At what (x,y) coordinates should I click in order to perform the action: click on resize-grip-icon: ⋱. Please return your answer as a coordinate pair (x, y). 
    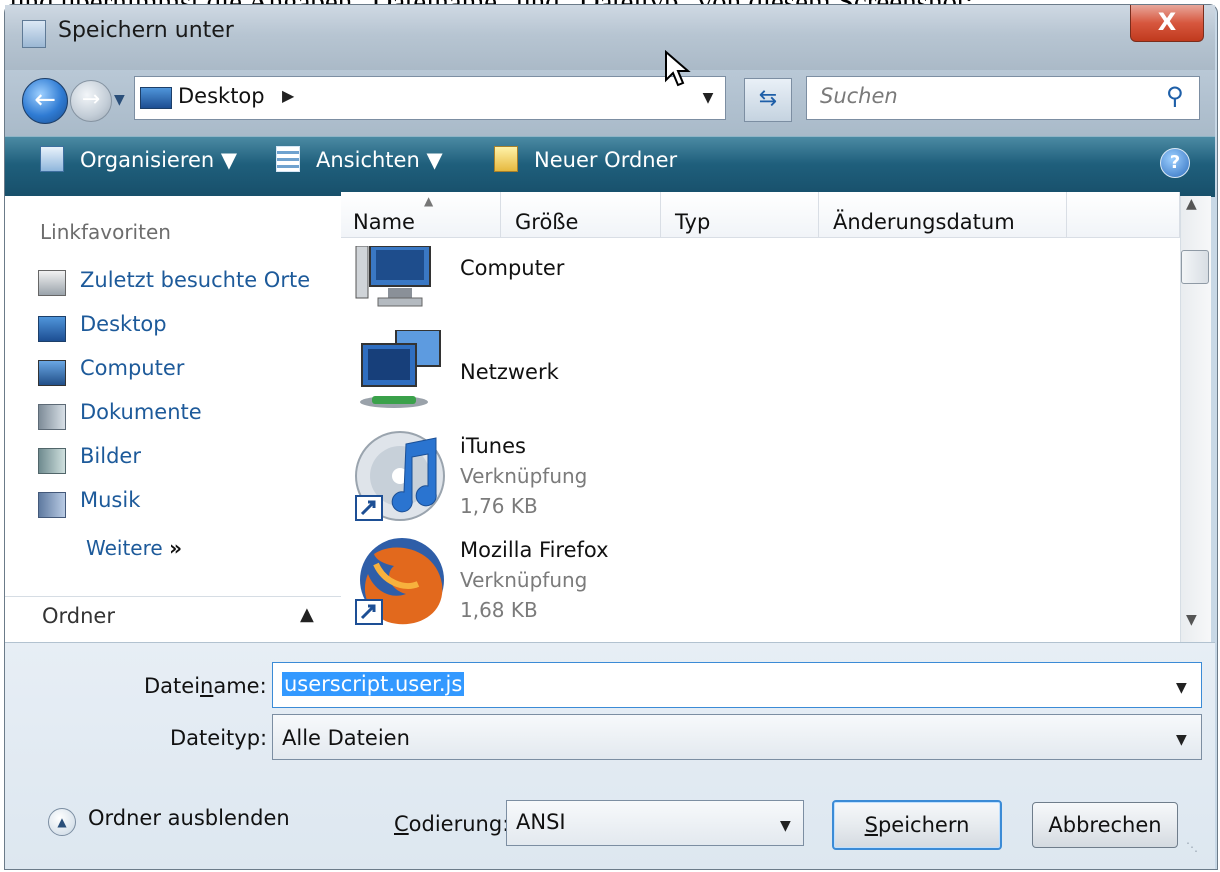
    Looking at the image, I should click on (1192, 847).